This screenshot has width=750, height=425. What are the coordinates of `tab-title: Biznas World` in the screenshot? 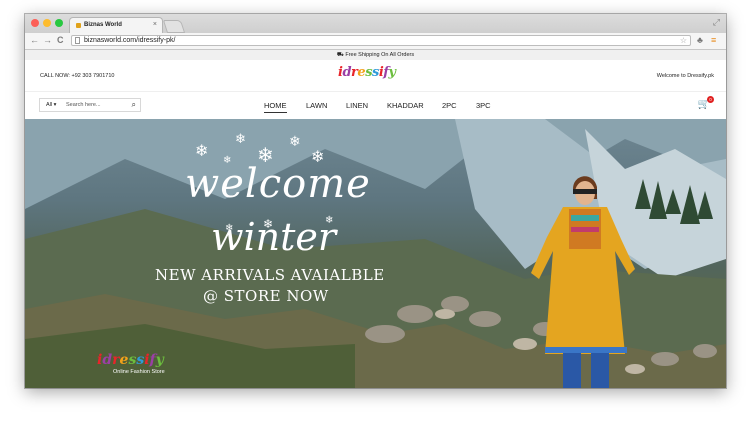 It's located at (103, 25).